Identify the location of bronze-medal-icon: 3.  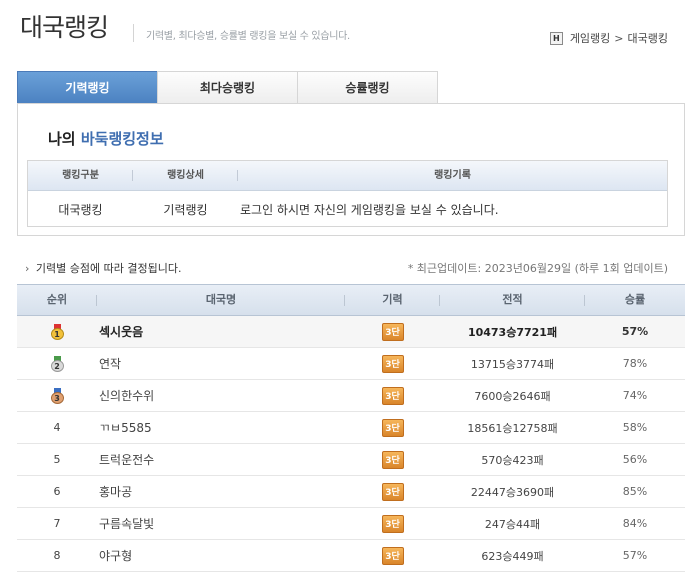
(57, 395).